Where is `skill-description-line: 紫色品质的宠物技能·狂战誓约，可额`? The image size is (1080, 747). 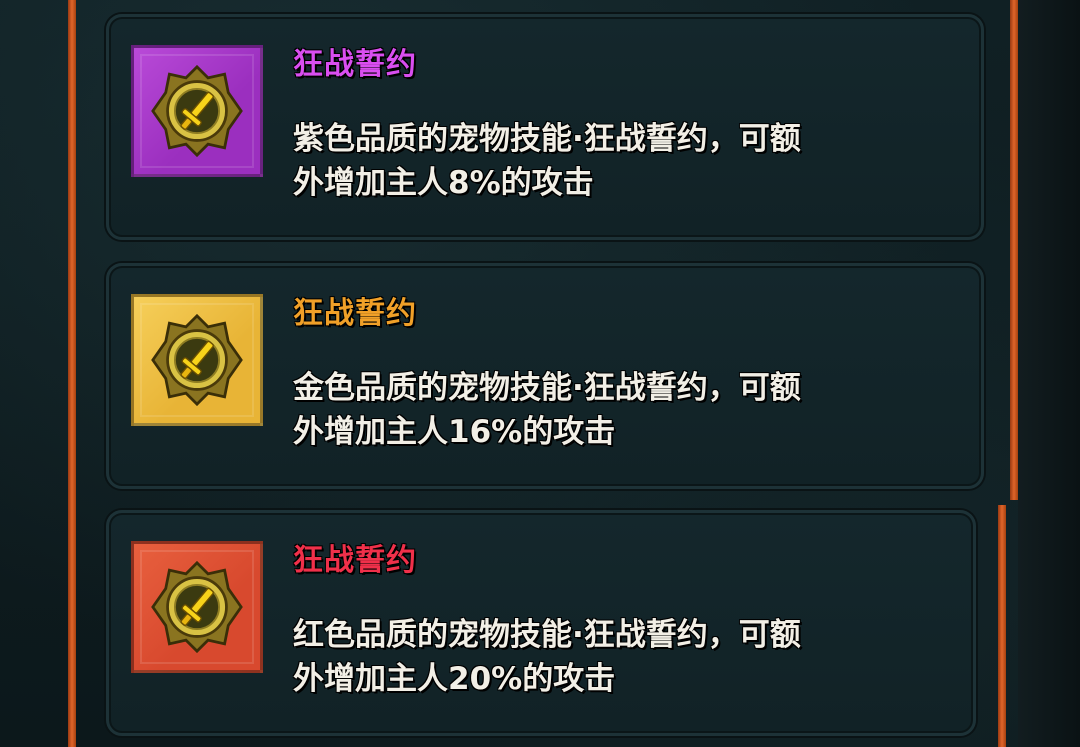
skill-description-line: 紫色品质的宠物技能·狂战誓约，可额 is located at coordinates (547, 139).